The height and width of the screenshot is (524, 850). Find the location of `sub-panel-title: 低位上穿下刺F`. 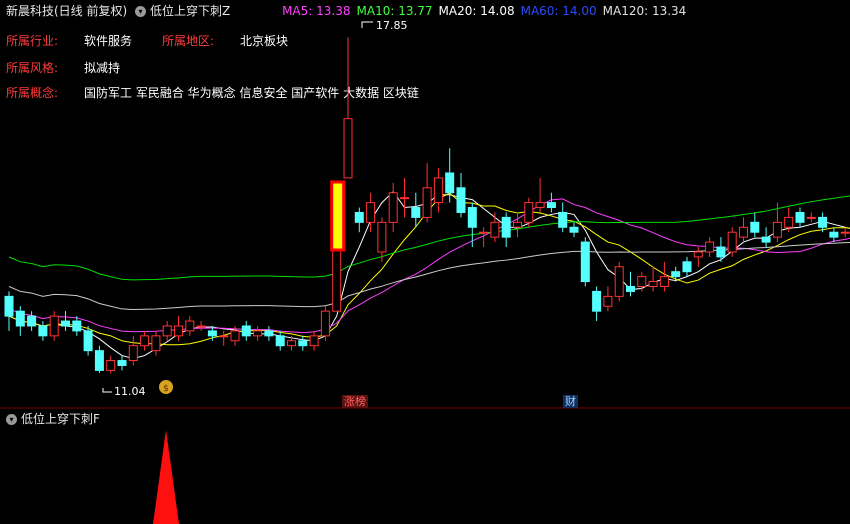

sub-panel-title: 低位上穿下刺F is located at coordinates (60, 419).